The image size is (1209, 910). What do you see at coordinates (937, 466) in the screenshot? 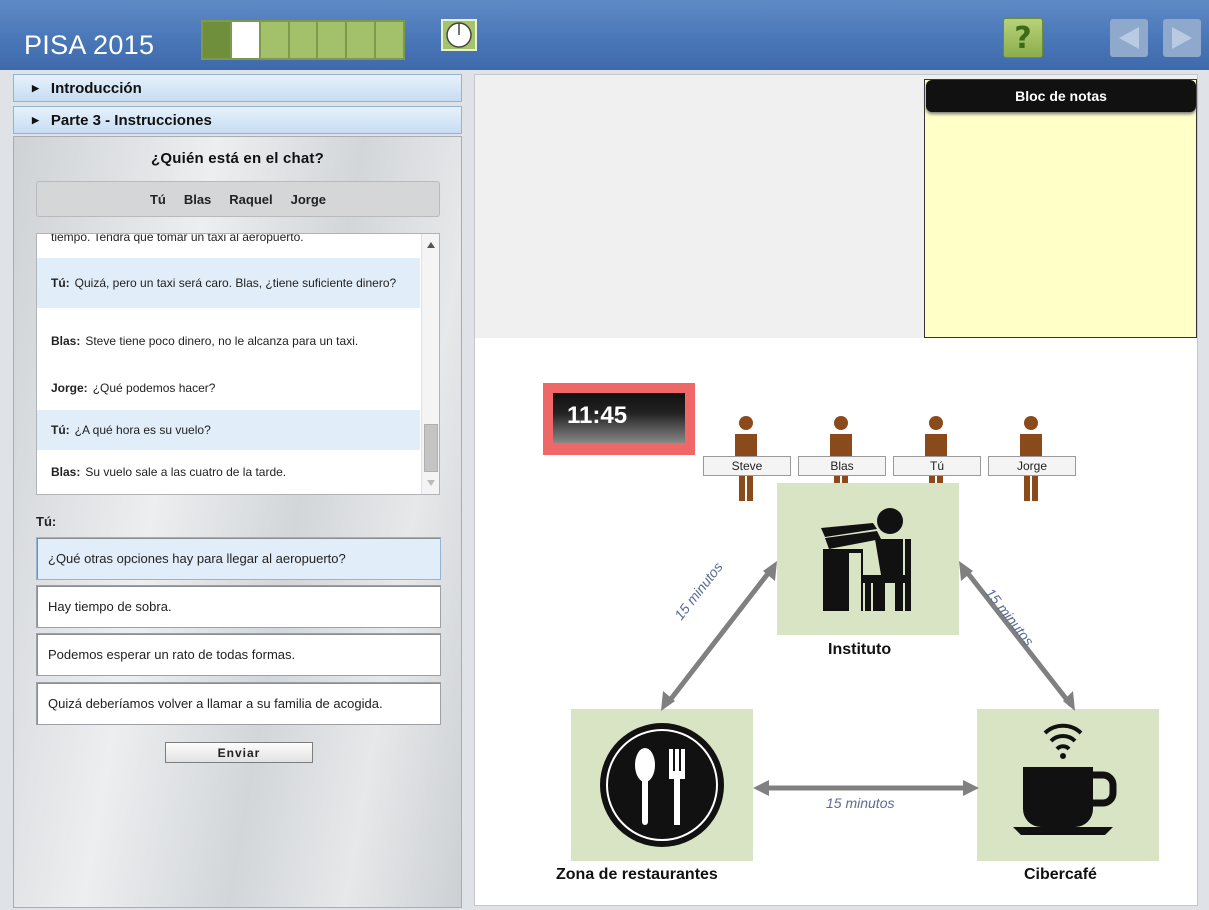
I see `person-label: Tú` at bounding box center [937, 466].